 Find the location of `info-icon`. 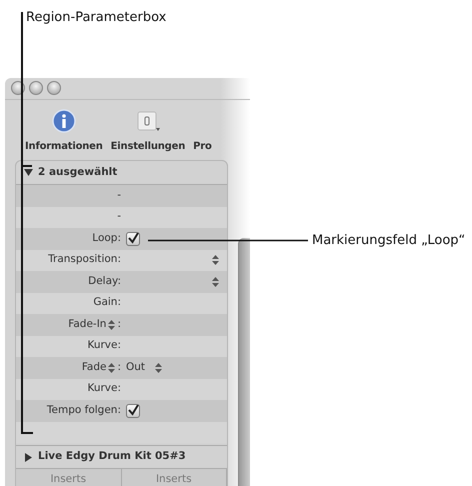

info-icon is located at coordinates (64, 121).